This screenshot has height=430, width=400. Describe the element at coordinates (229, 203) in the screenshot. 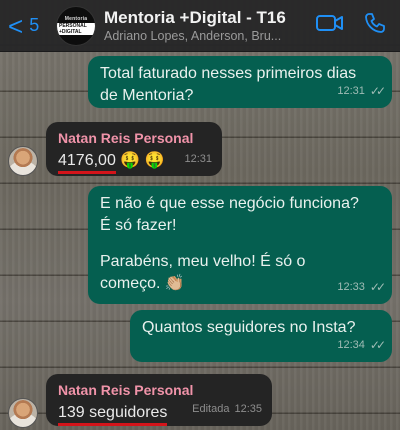

I see `message-text-line: E não é que esse negócio funciona?` at that location.